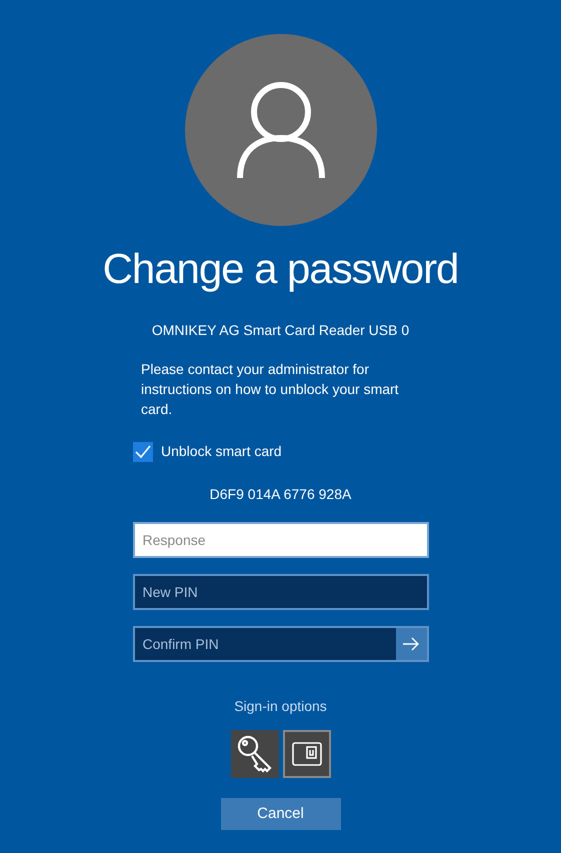 The image size is (561, 853). Describe the element at coordinates (221, 451) in the screenshot. I see `unblock-label: Unblock smart card` at that location.